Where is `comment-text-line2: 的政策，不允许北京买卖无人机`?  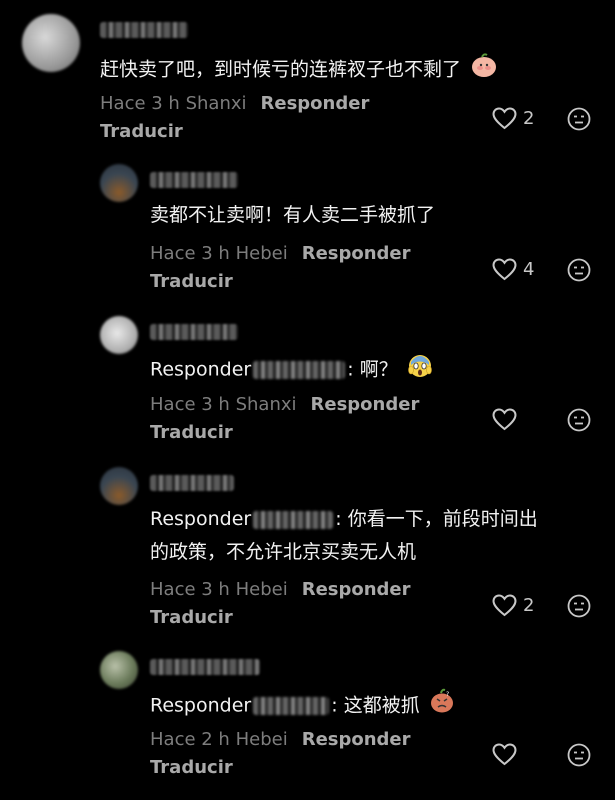 comment-text-line2: 的政策，不允许北京买卖无人机 is located at coordinates (283, 552).